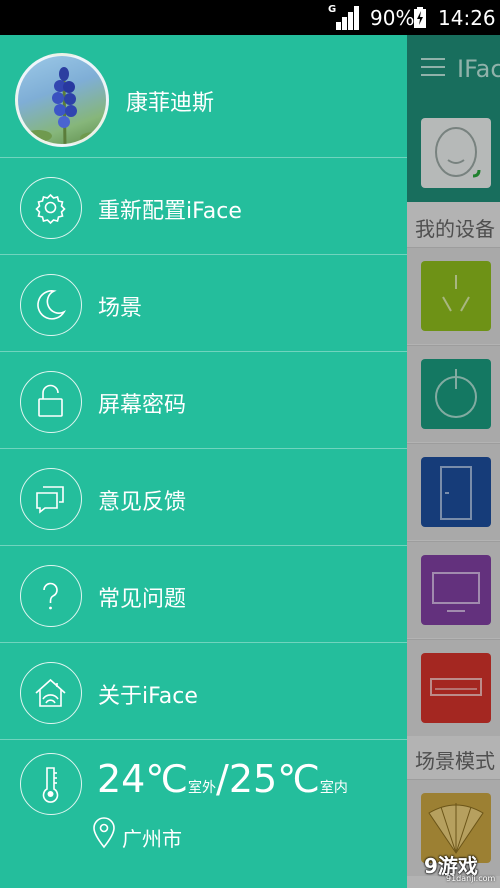 This screenshot has width=500, height=888. I want to click on lock-icon, so click(51, 402).